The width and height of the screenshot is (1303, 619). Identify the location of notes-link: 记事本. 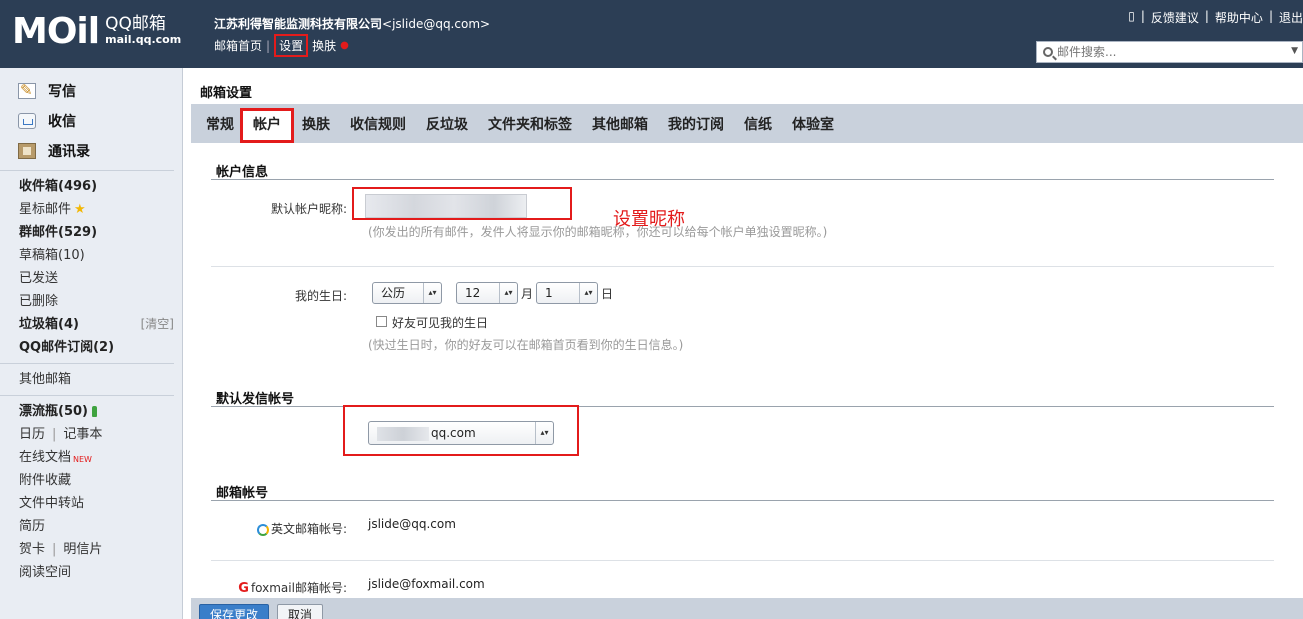
(82, 434).